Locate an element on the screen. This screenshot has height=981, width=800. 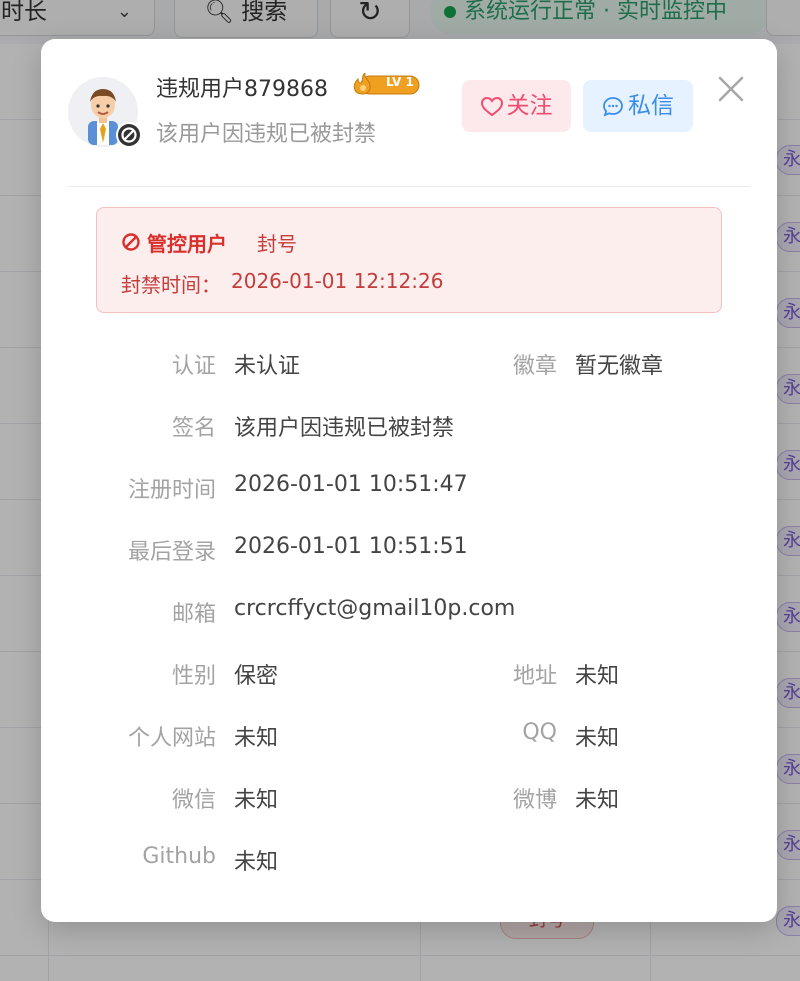
private-message-button-label: 私信 is located at coordinates (651, 106).